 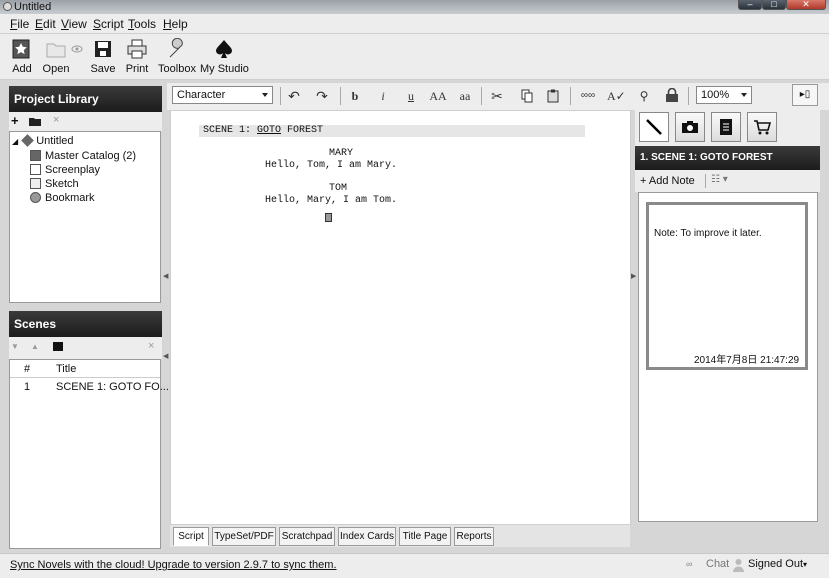 What do you see at coordinates (35, 155) in the screenshot?
I see `catalog-icon` at bounding box center [35, 155].